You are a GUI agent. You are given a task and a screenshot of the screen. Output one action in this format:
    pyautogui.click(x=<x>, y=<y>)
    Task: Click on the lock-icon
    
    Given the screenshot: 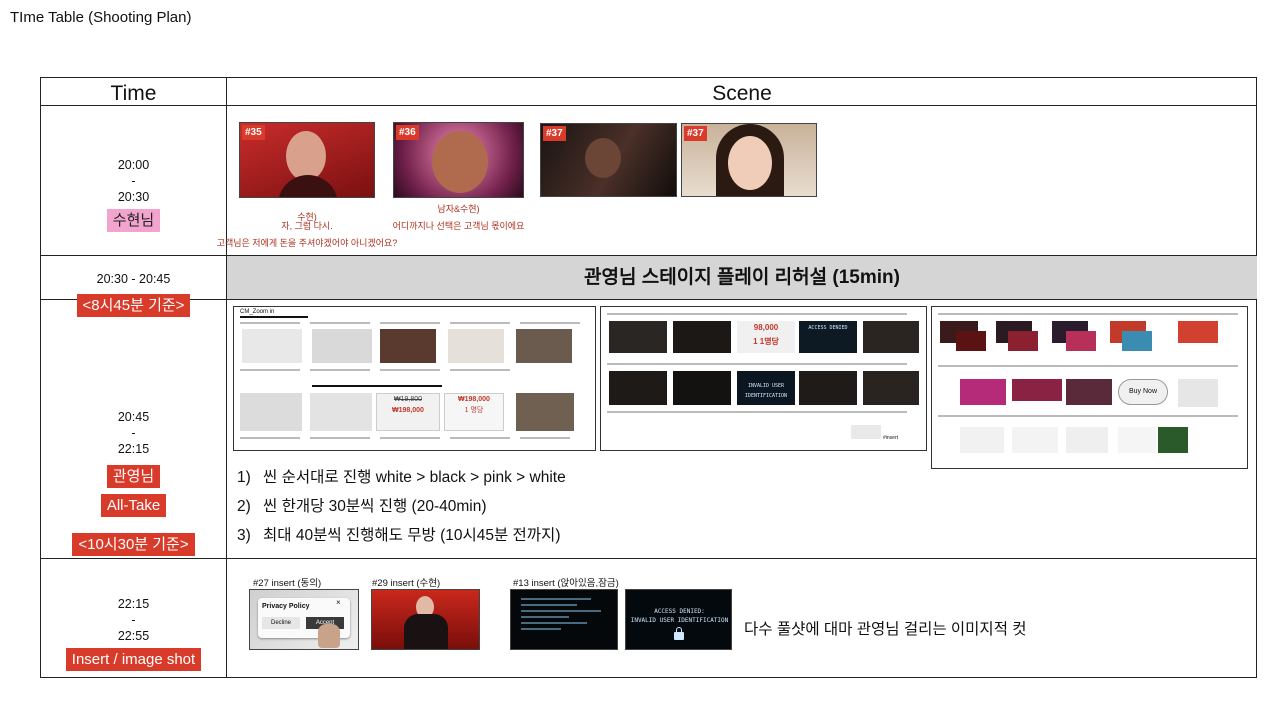 What is the action you would take?
    pyautogui.click(x=679, y=636)
    